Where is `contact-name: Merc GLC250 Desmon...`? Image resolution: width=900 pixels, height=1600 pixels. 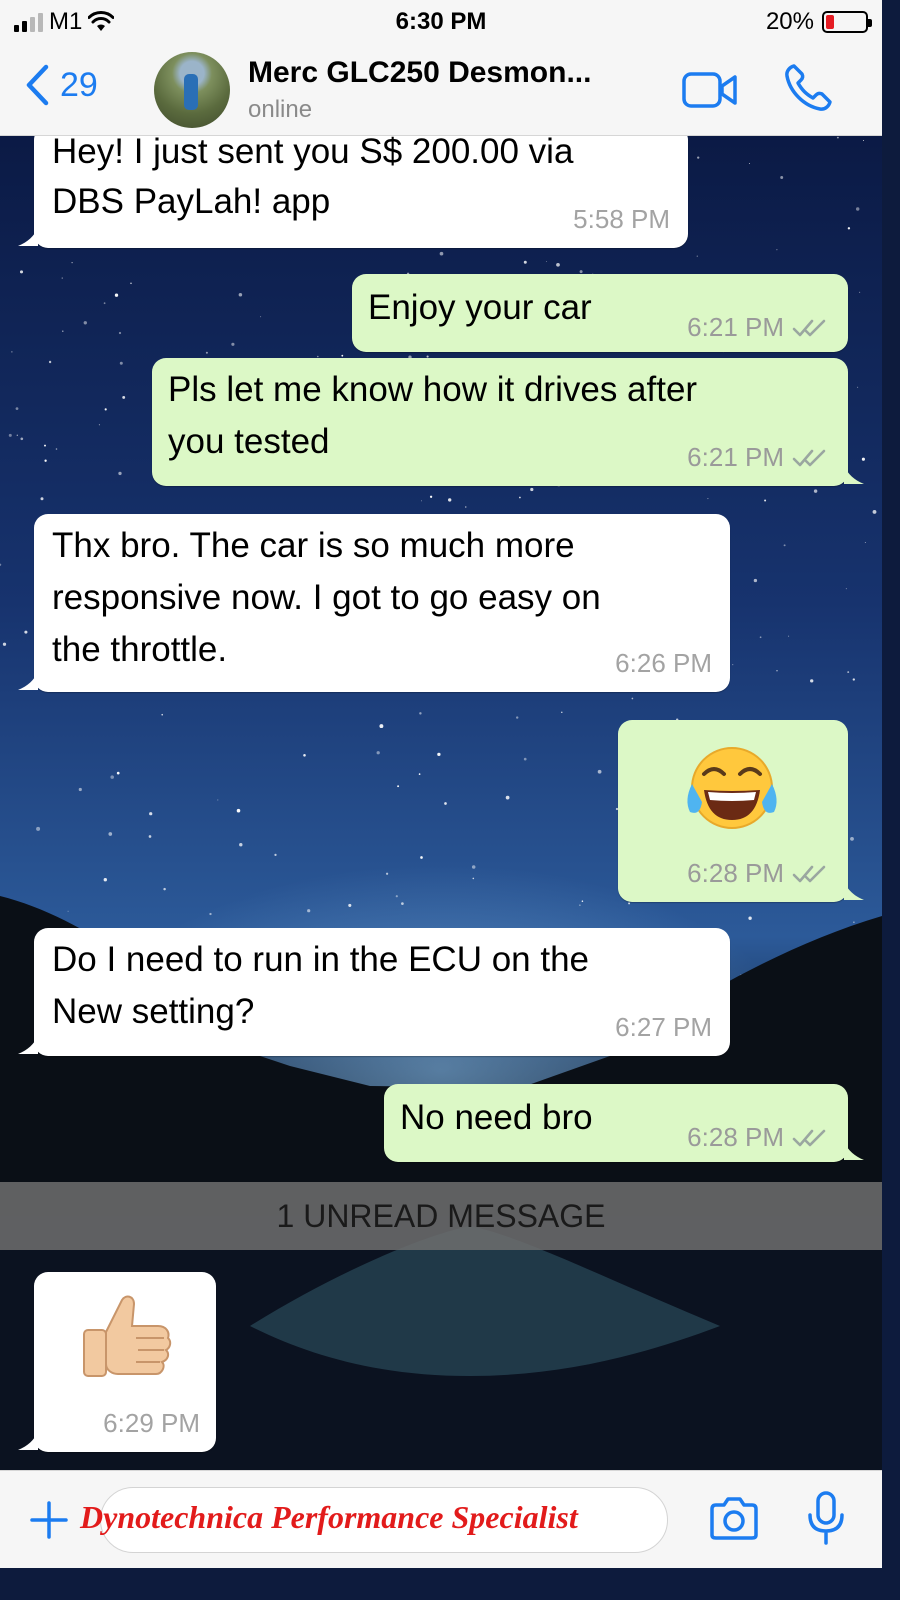 contact-name: Merc GLC250 Desmon... is located at coordinates (419, 73).